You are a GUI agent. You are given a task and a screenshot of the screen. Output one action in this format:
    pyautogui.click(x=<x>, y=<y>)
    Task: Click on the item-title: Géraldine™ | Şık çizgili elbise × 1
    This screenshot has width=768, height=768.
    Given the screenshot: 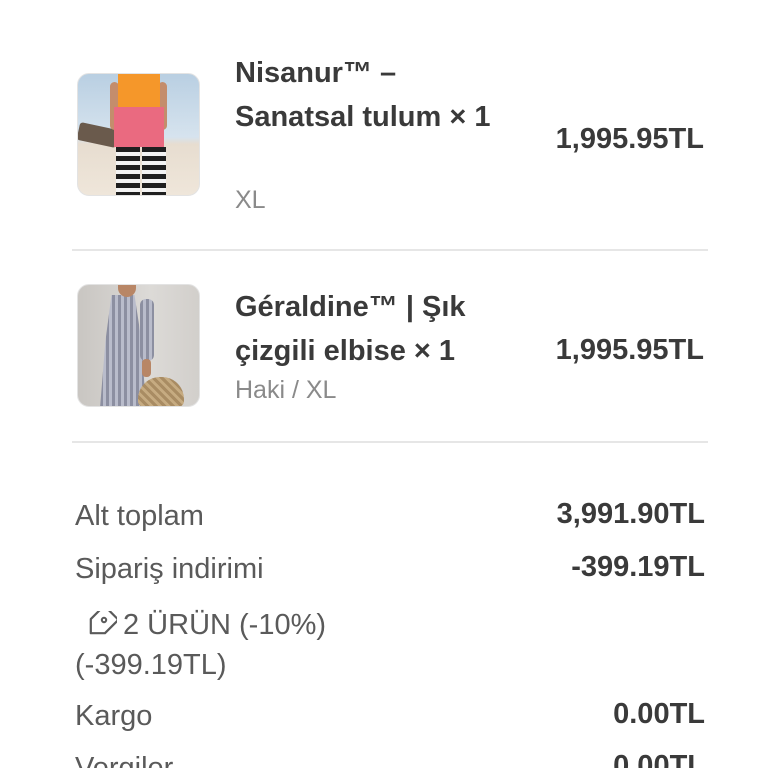 What is the action you would take?
    pyautogui.click(x=350, y=329)
    